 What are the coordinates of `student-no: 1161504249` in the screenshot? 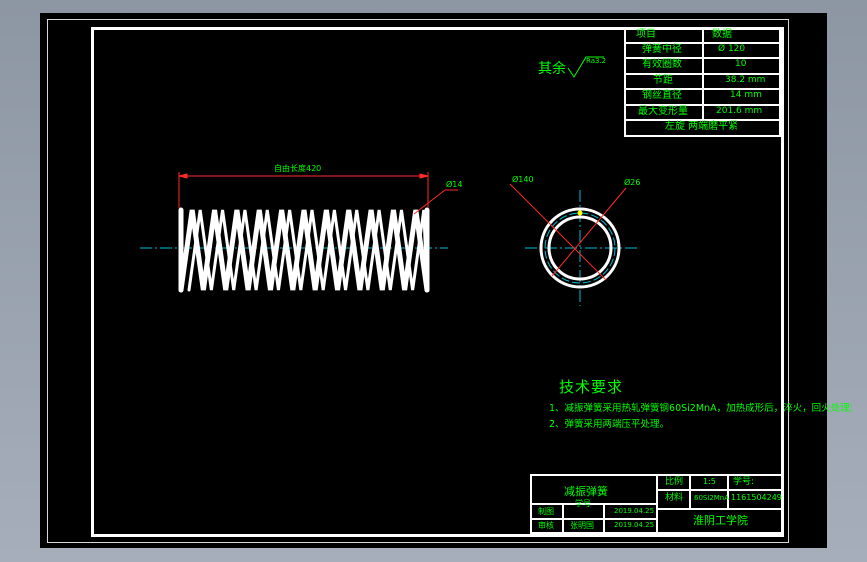 It's located at (756, 497).